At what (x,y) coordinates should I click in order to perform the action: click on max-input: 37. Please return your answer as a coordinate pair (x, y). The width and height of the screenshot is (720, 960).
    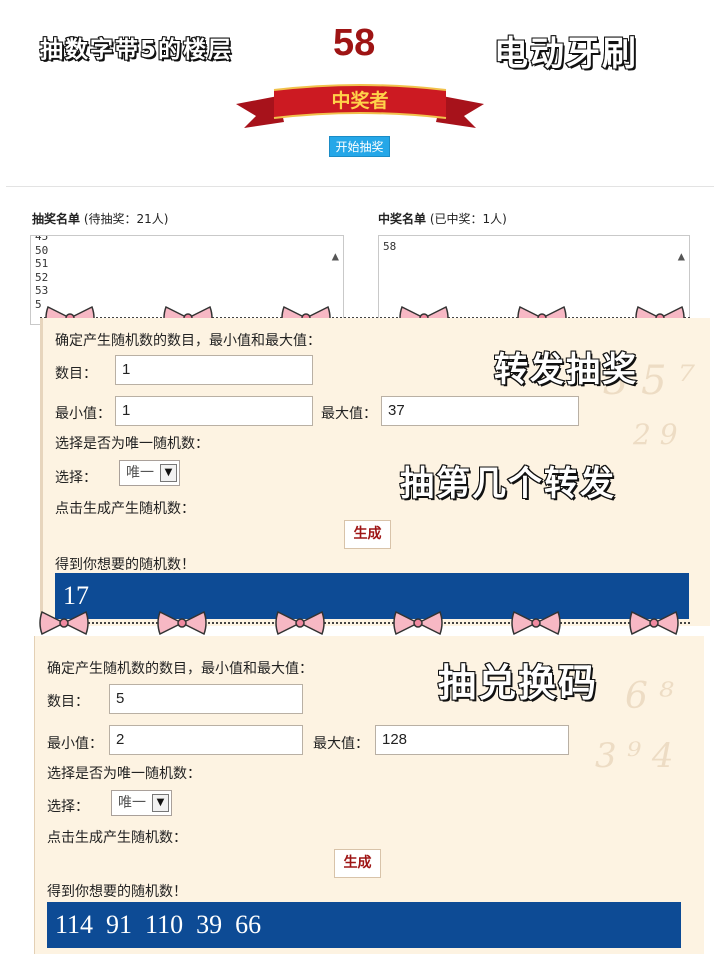
    Looking at the image, I should click on (480, 411).